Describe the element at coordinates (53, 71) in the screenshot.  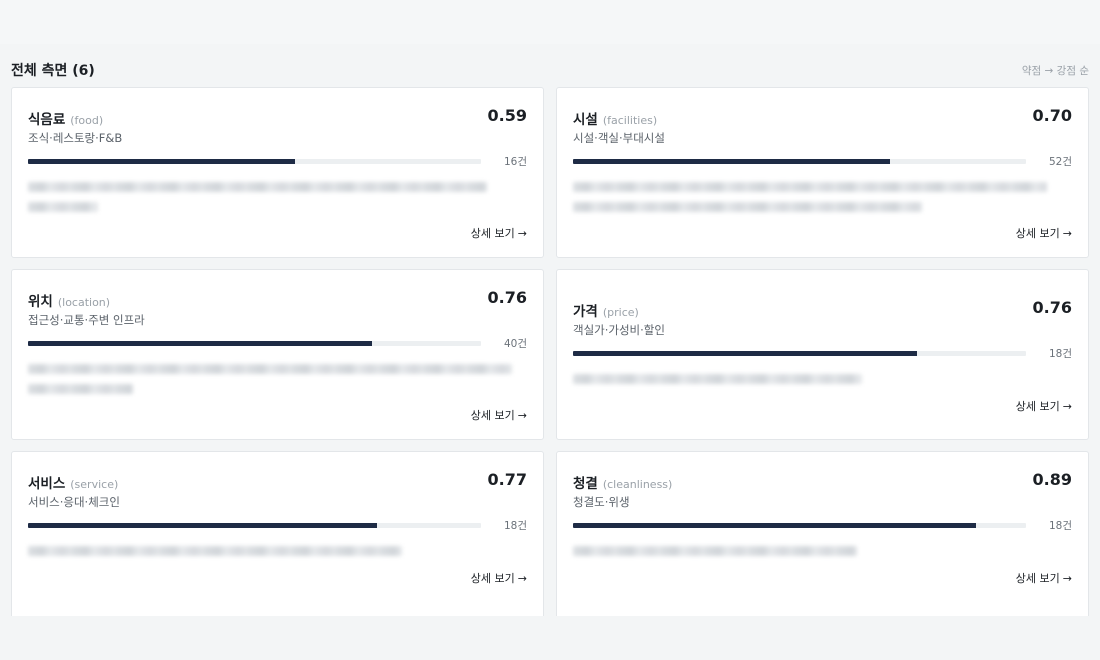
I see `section-title: 전체 측면 (6)` at that location.